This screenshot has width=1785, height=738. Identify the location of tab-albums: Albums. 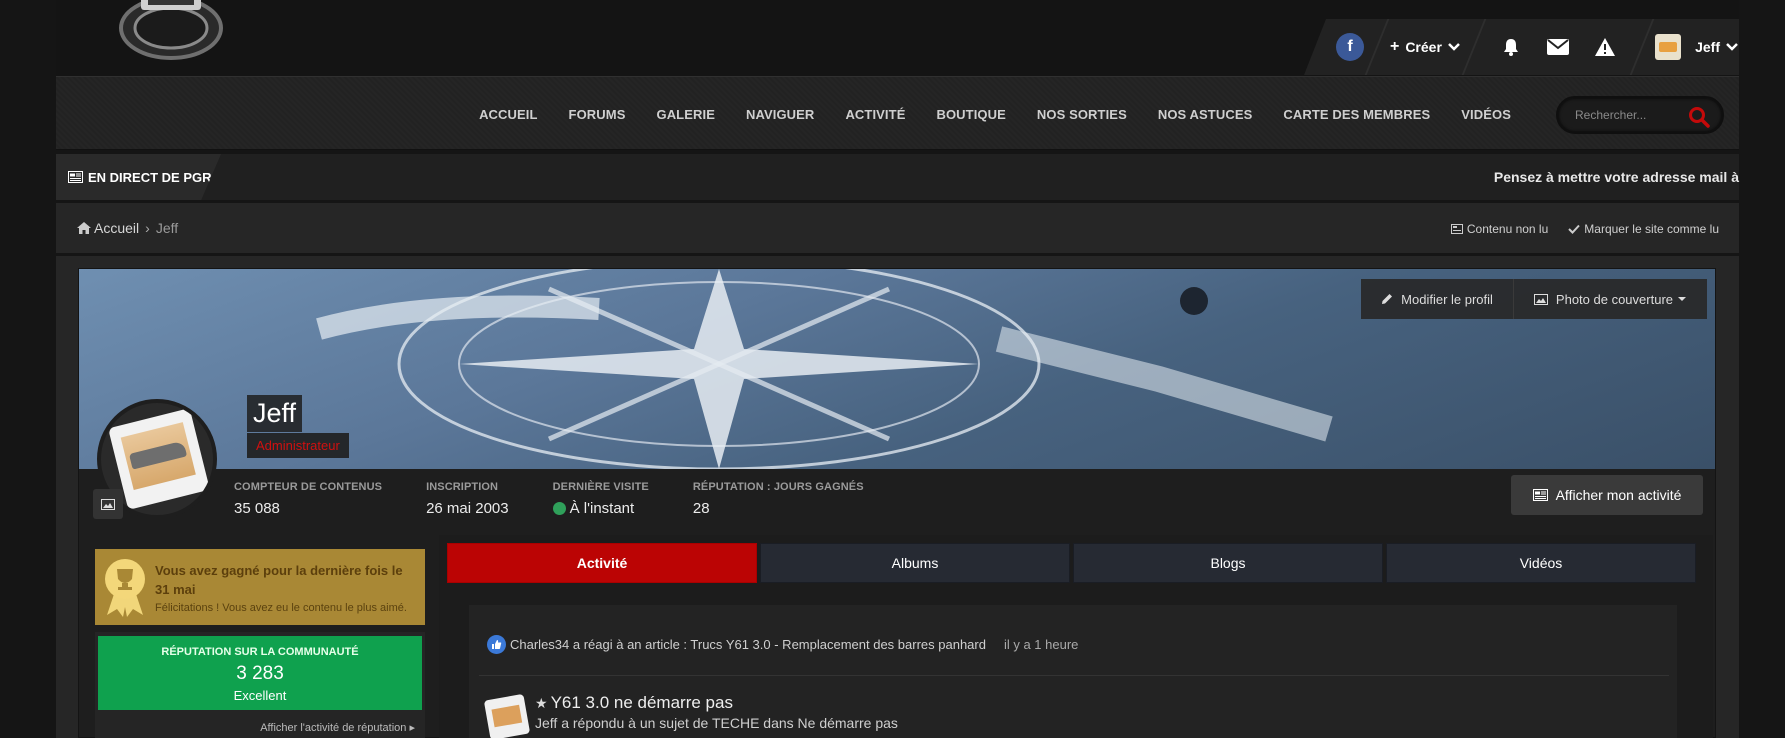
(915, 563).